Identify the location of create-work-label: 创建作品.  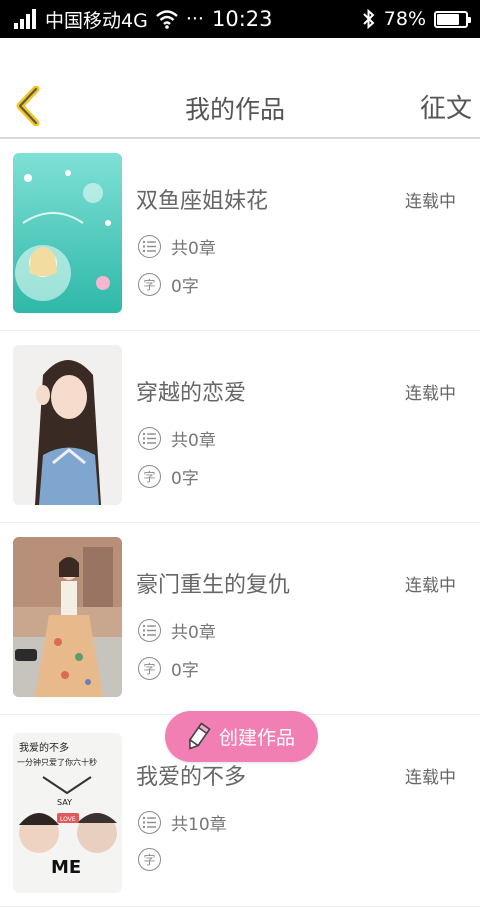
(257, 738).